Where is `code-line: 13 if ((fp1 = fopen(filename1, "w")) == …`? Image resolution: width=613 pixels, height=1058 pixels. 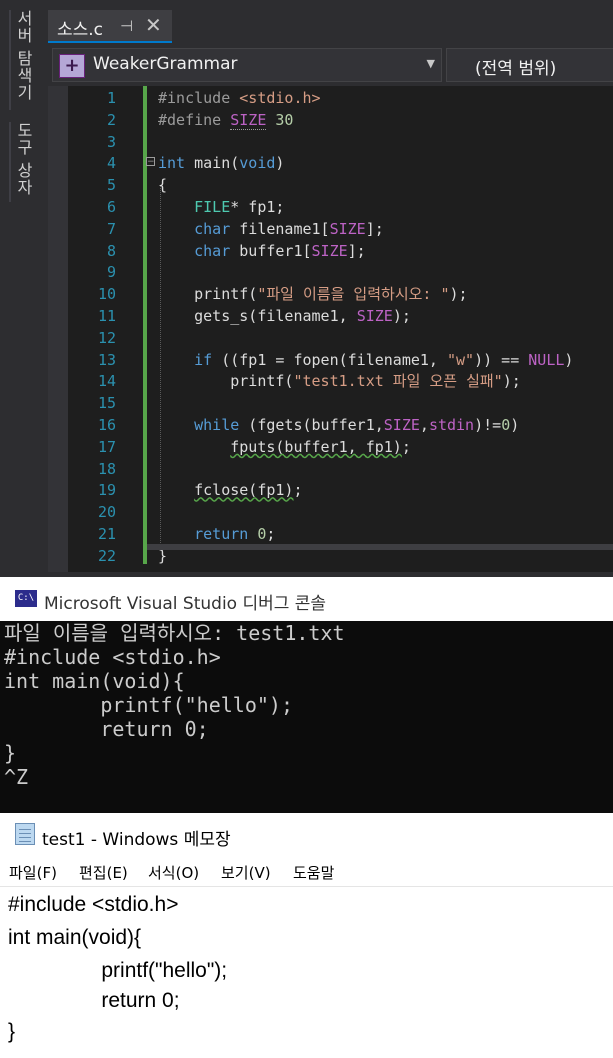 code-line: 13 if ((fp1 = fopen(filename1, "w")) == … is located at coordinates (330, 360).